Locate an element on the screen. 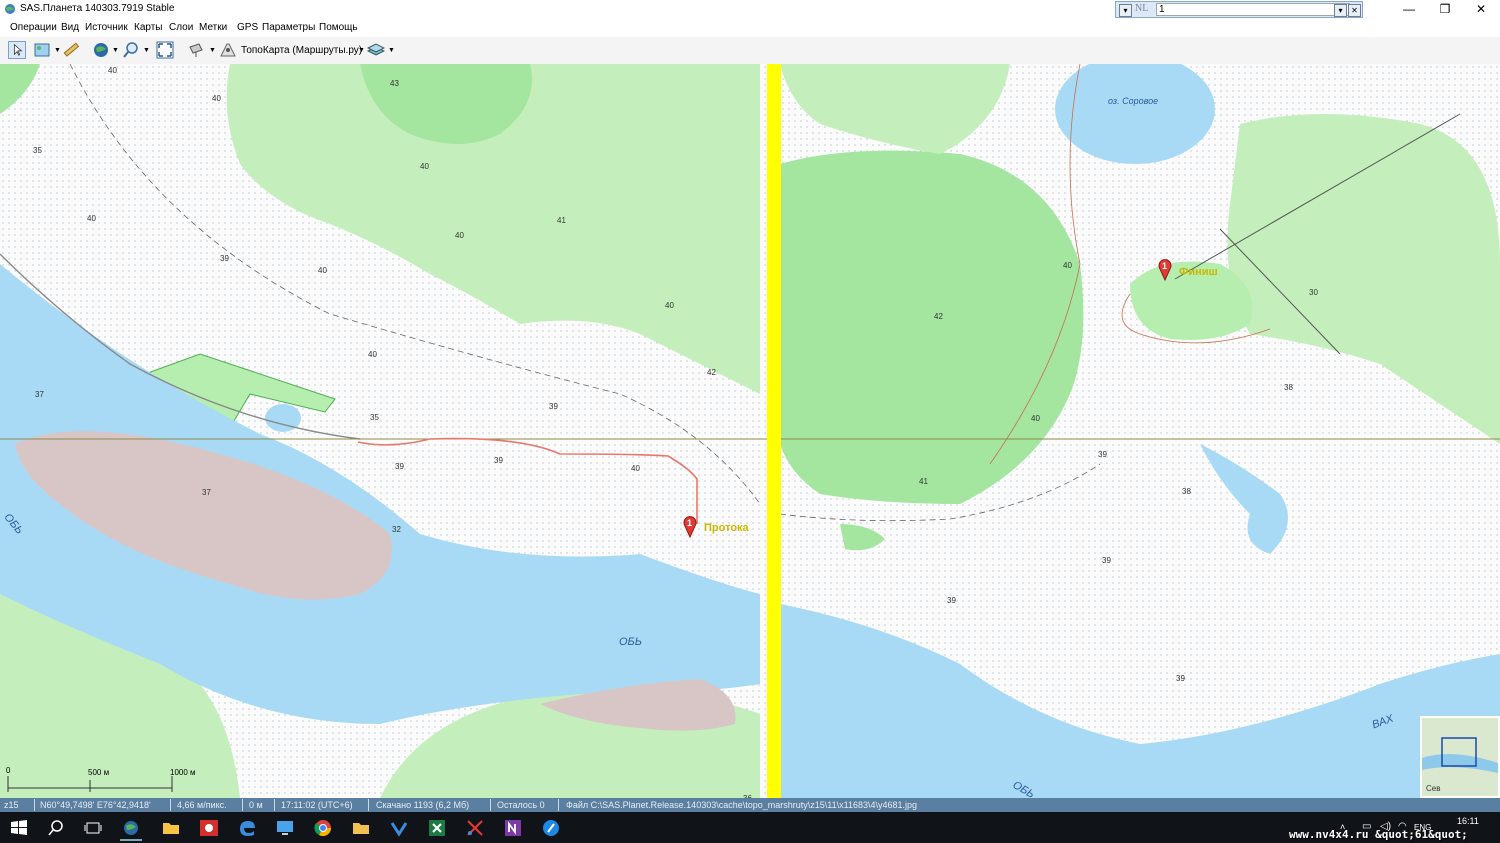  layers-dropdown-icon: ▼ is located at coordinates (391, 50).